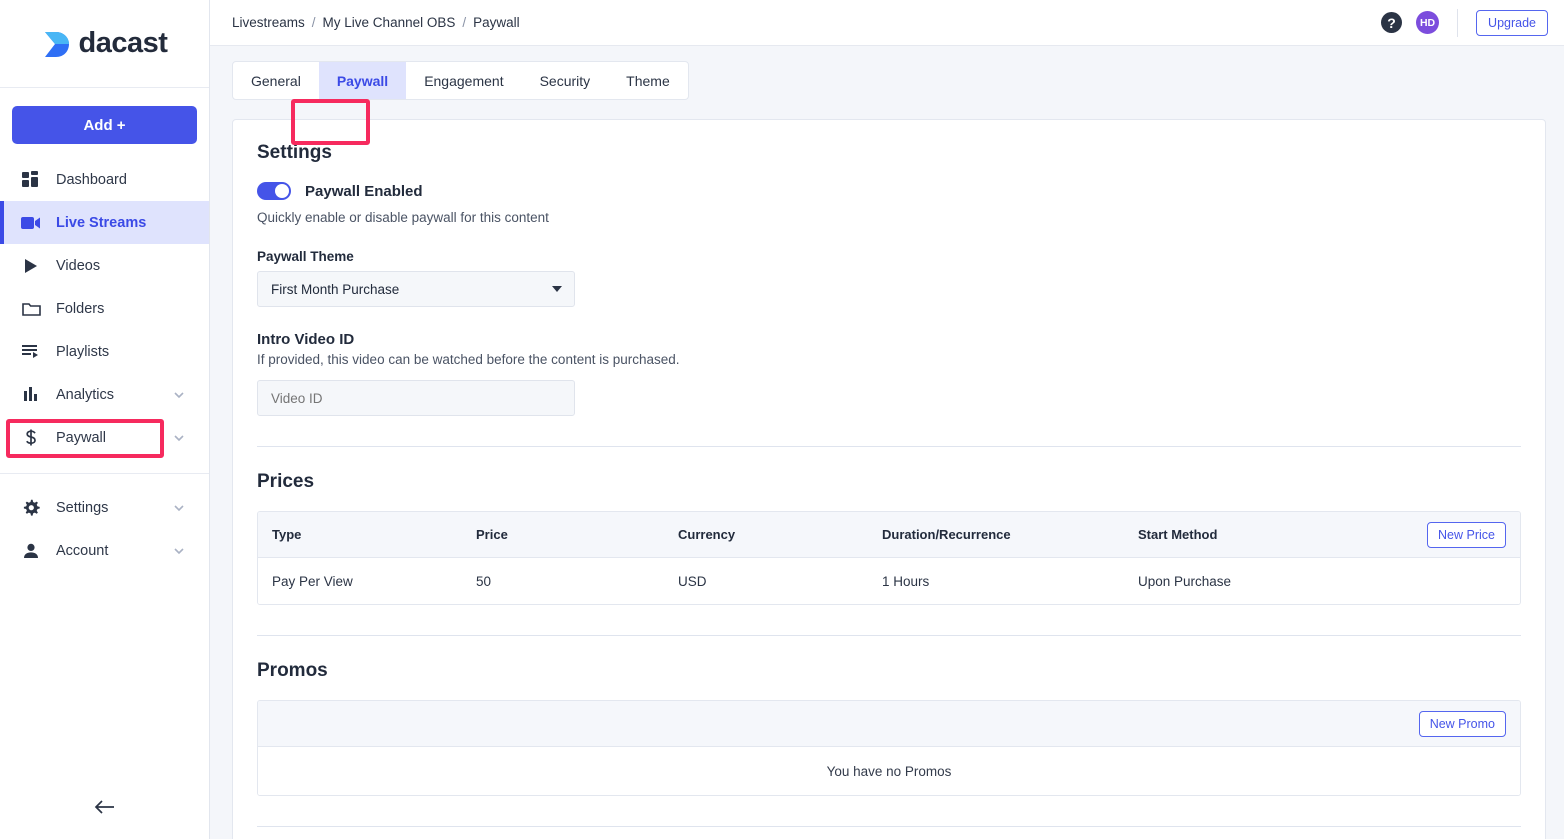  What do you see at coordinates (276, 80) in the screenshot?
I see `tab-general: General` at bounding box center [276, 80].